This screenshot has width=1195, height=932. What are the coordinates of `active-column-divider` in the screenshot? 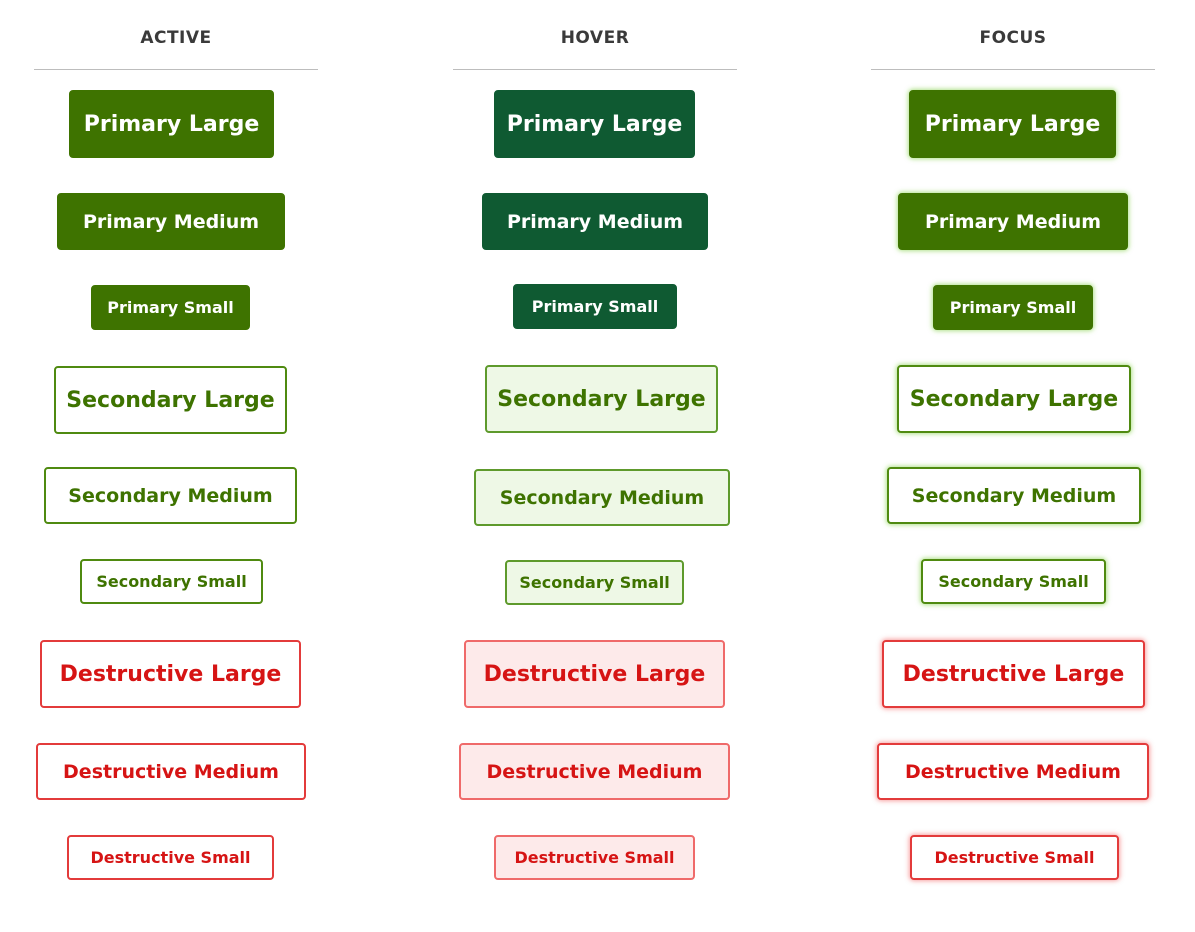 It's located at (176, 69).